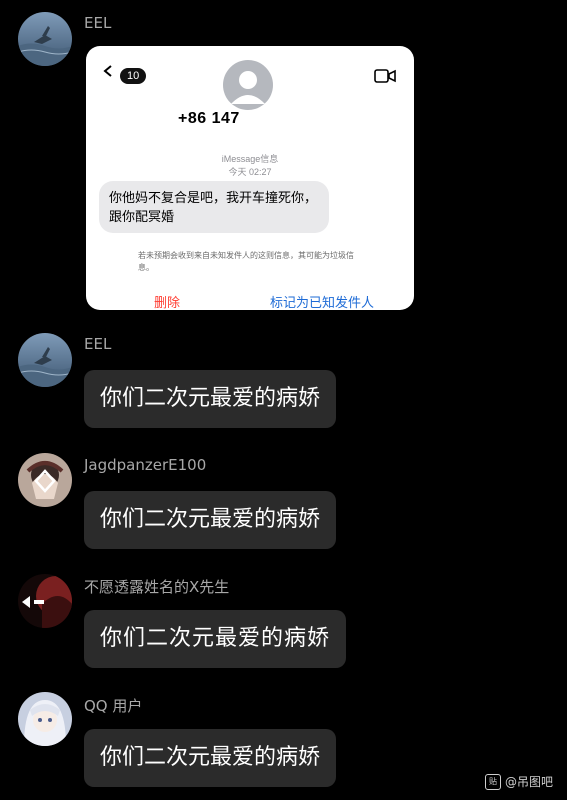 The height and width of the screenshot is (800, 567). I want to click on avatar-qq-user, so click(45, 719).